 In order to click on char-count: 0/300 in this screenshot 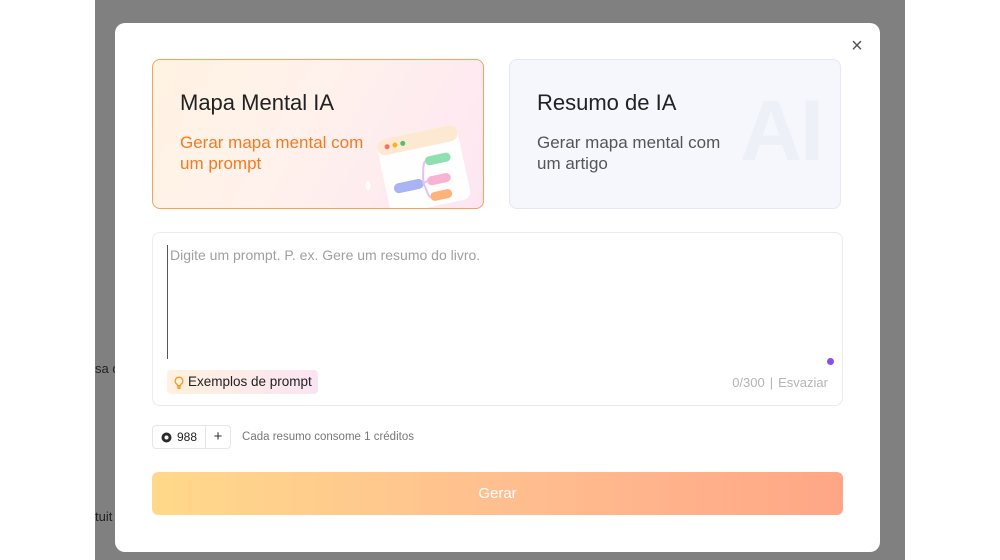, I will do `click(748, 382)`.